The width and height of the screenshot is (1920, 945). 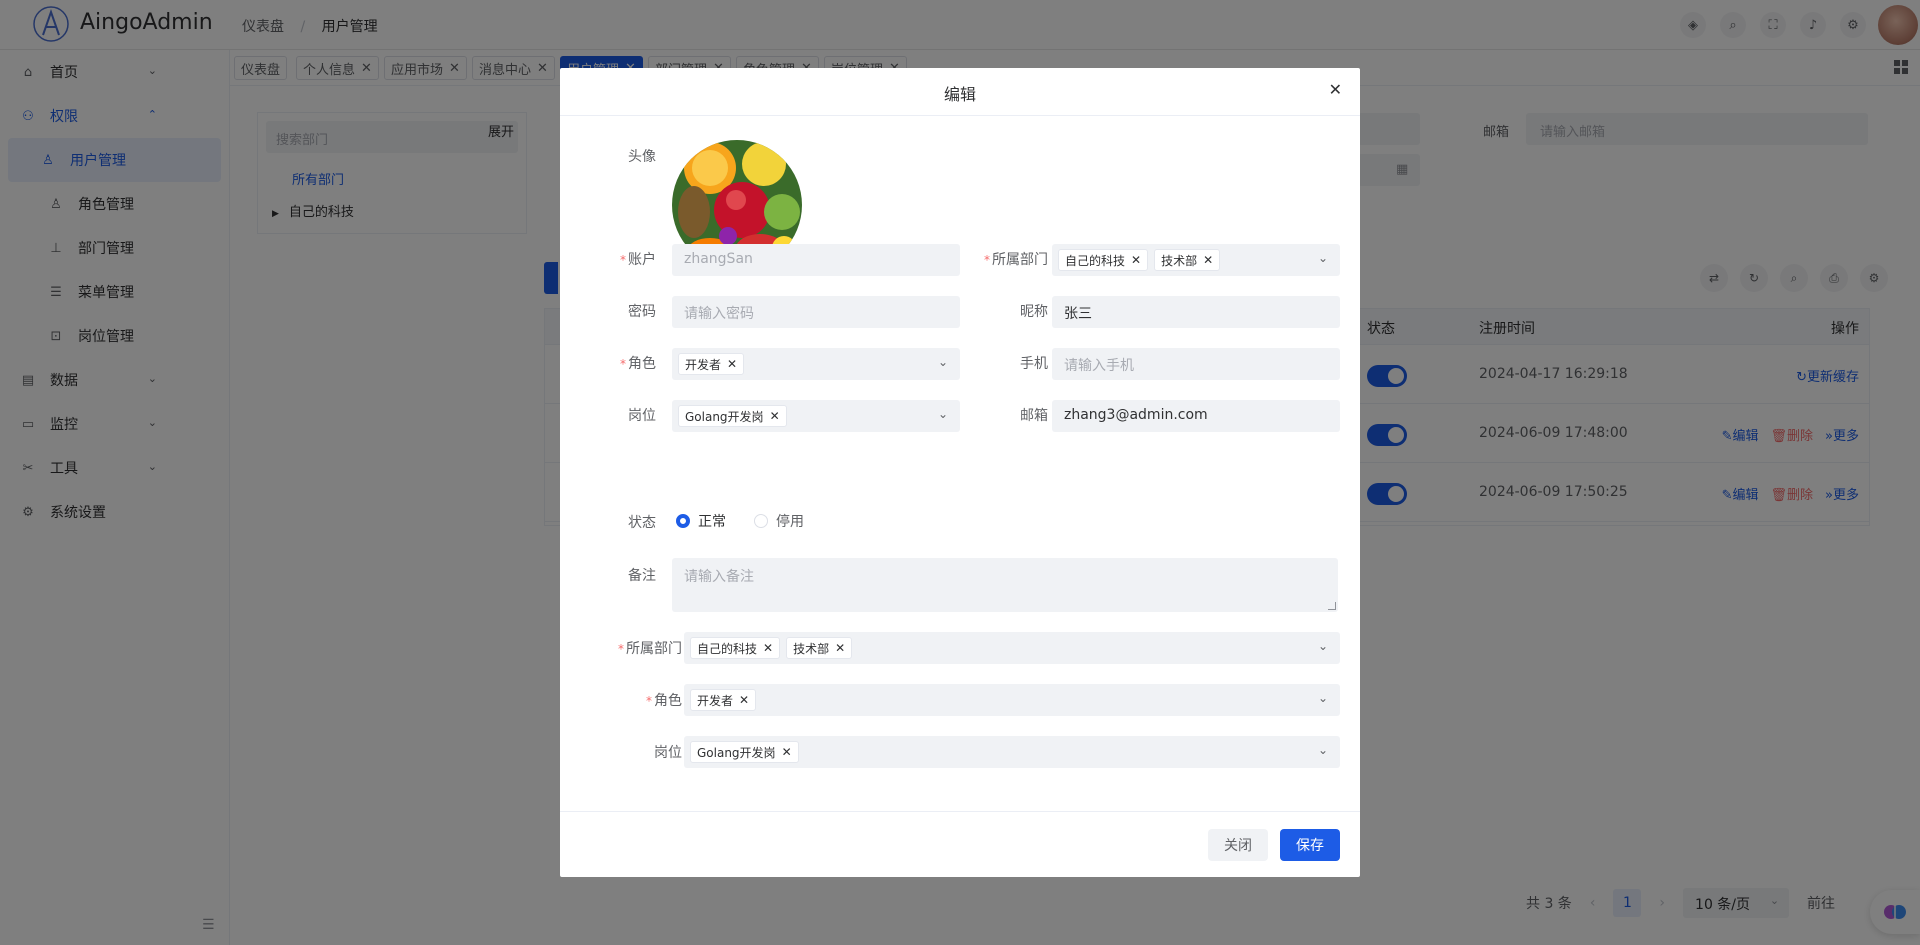 What do you see at coordinates (1012, 700) in the screenshot?
I see `role-select-2: 开发者 ✕ ⌄` at bounding box center [1012, 700].